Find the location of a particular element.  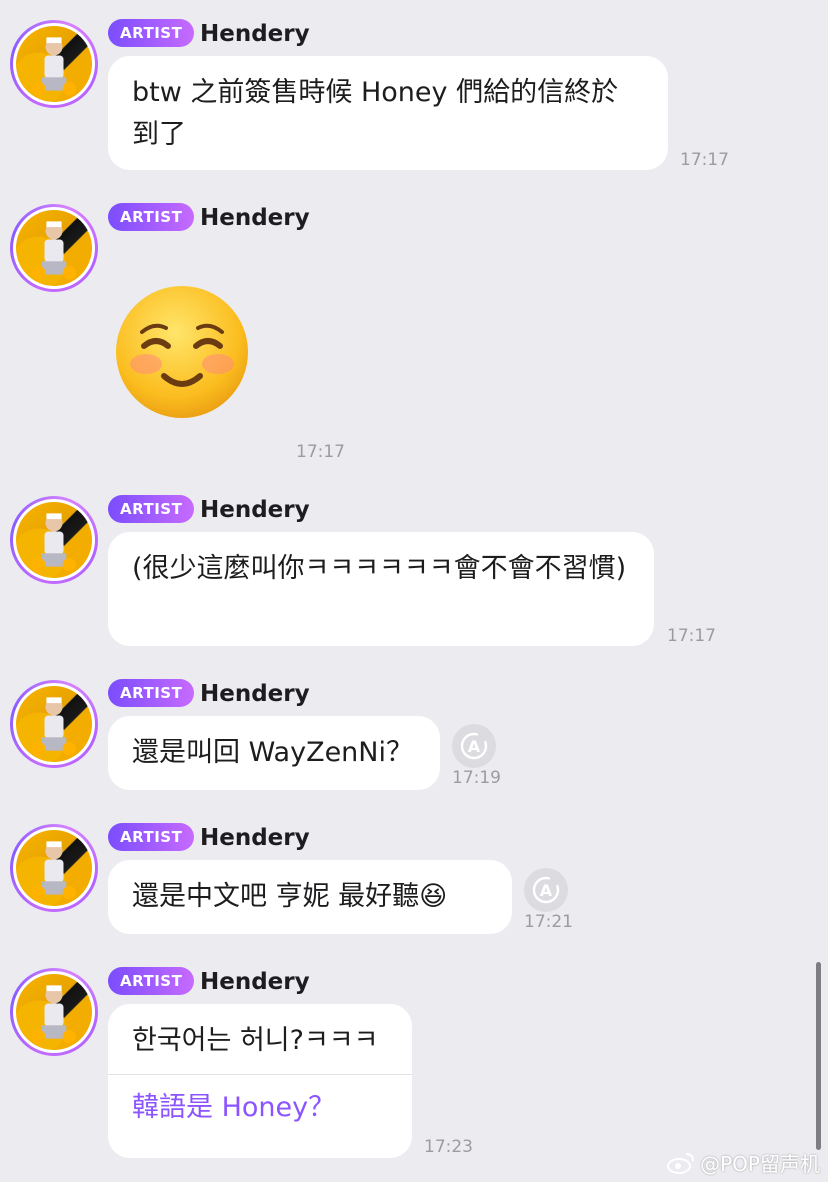

weibo-icon is located at coordinates (681, 1163).